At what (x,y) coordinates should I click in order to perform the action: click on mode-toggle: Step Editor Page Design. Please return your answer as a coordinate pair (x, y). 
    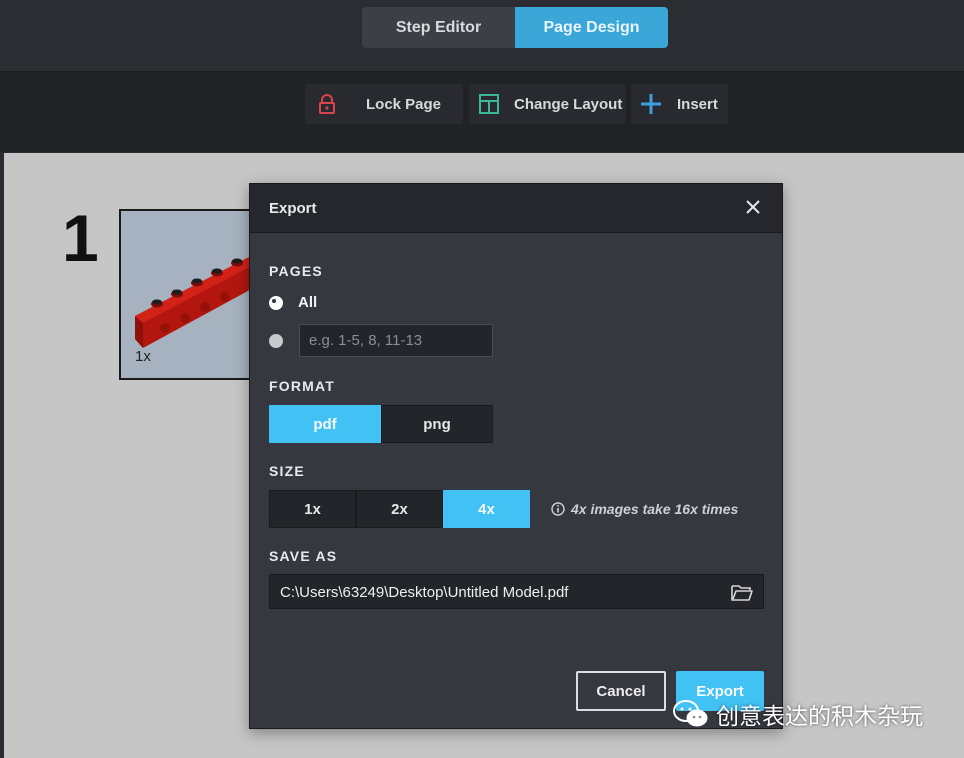
    Looking at the image, I should click on (515, 27).